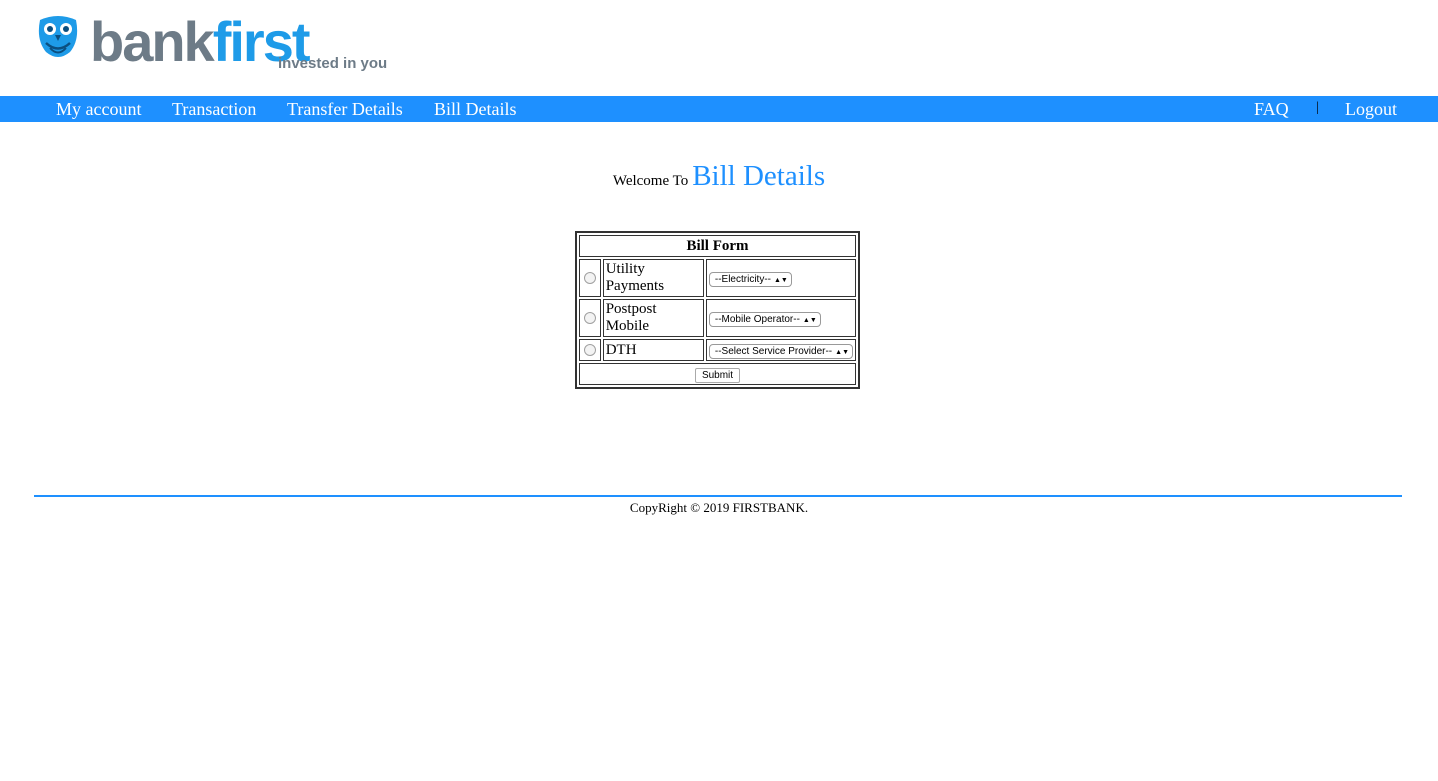  I want to click on electricity-select: --Electricity-- ▲▼, so click(750, 279).